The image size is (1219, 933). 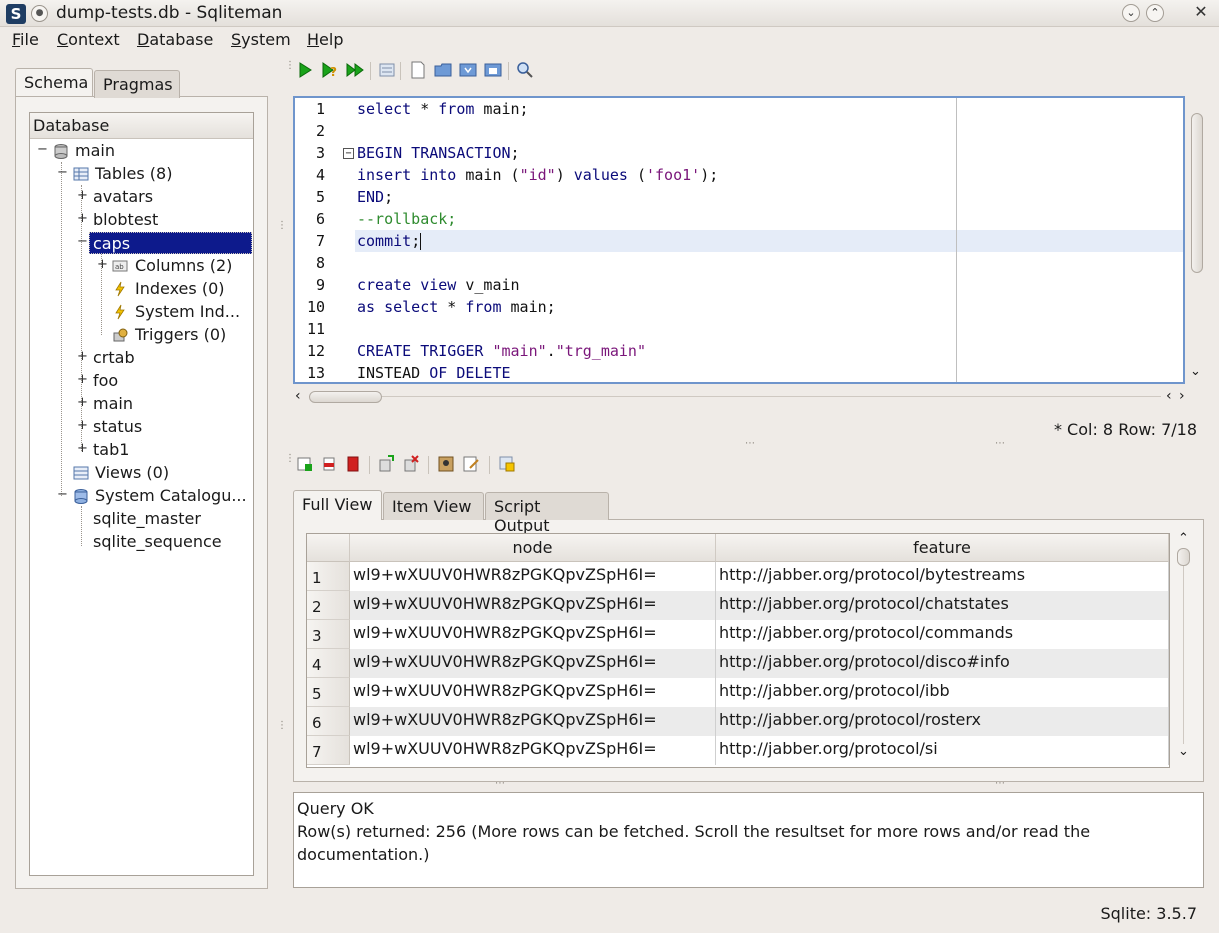 What do you see at coordinates (54, 82) in the screenshot?
I see `tab-schema: Schema` at bounding box center [54, 82].